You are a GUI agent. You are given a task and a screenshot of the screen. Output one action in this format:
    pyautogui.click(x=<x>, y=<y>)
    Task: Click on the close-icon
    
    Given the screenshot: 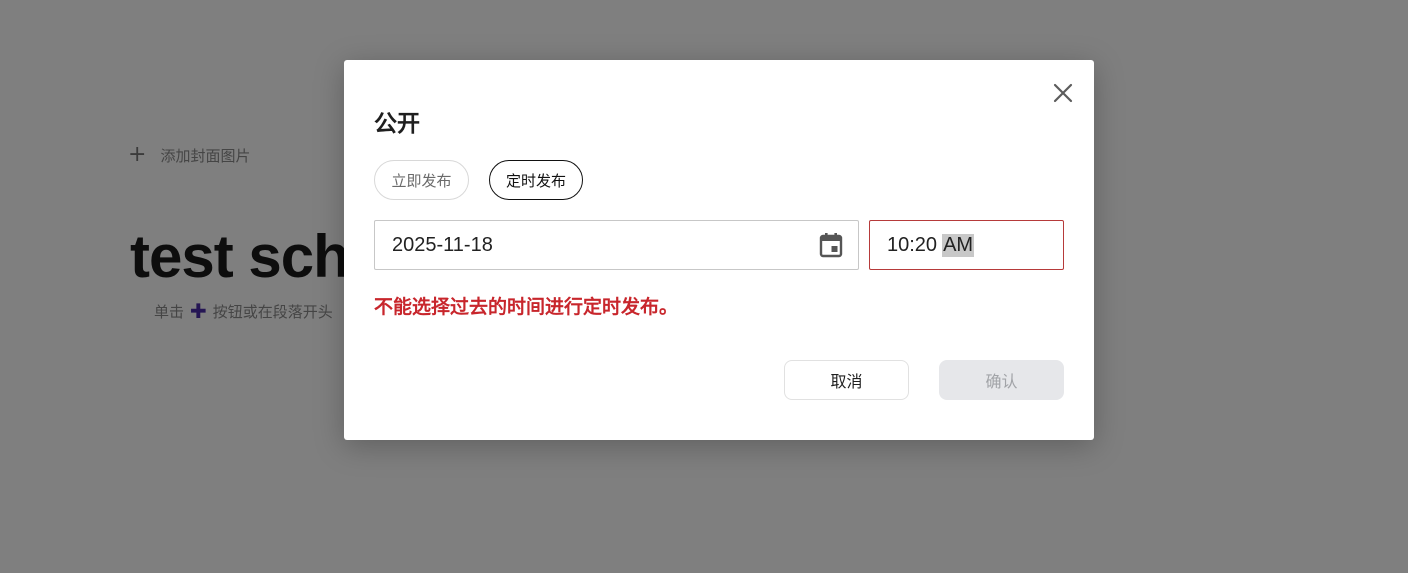 What is the action you would take?
    pyautogui.click(x=1063, y=93)
    